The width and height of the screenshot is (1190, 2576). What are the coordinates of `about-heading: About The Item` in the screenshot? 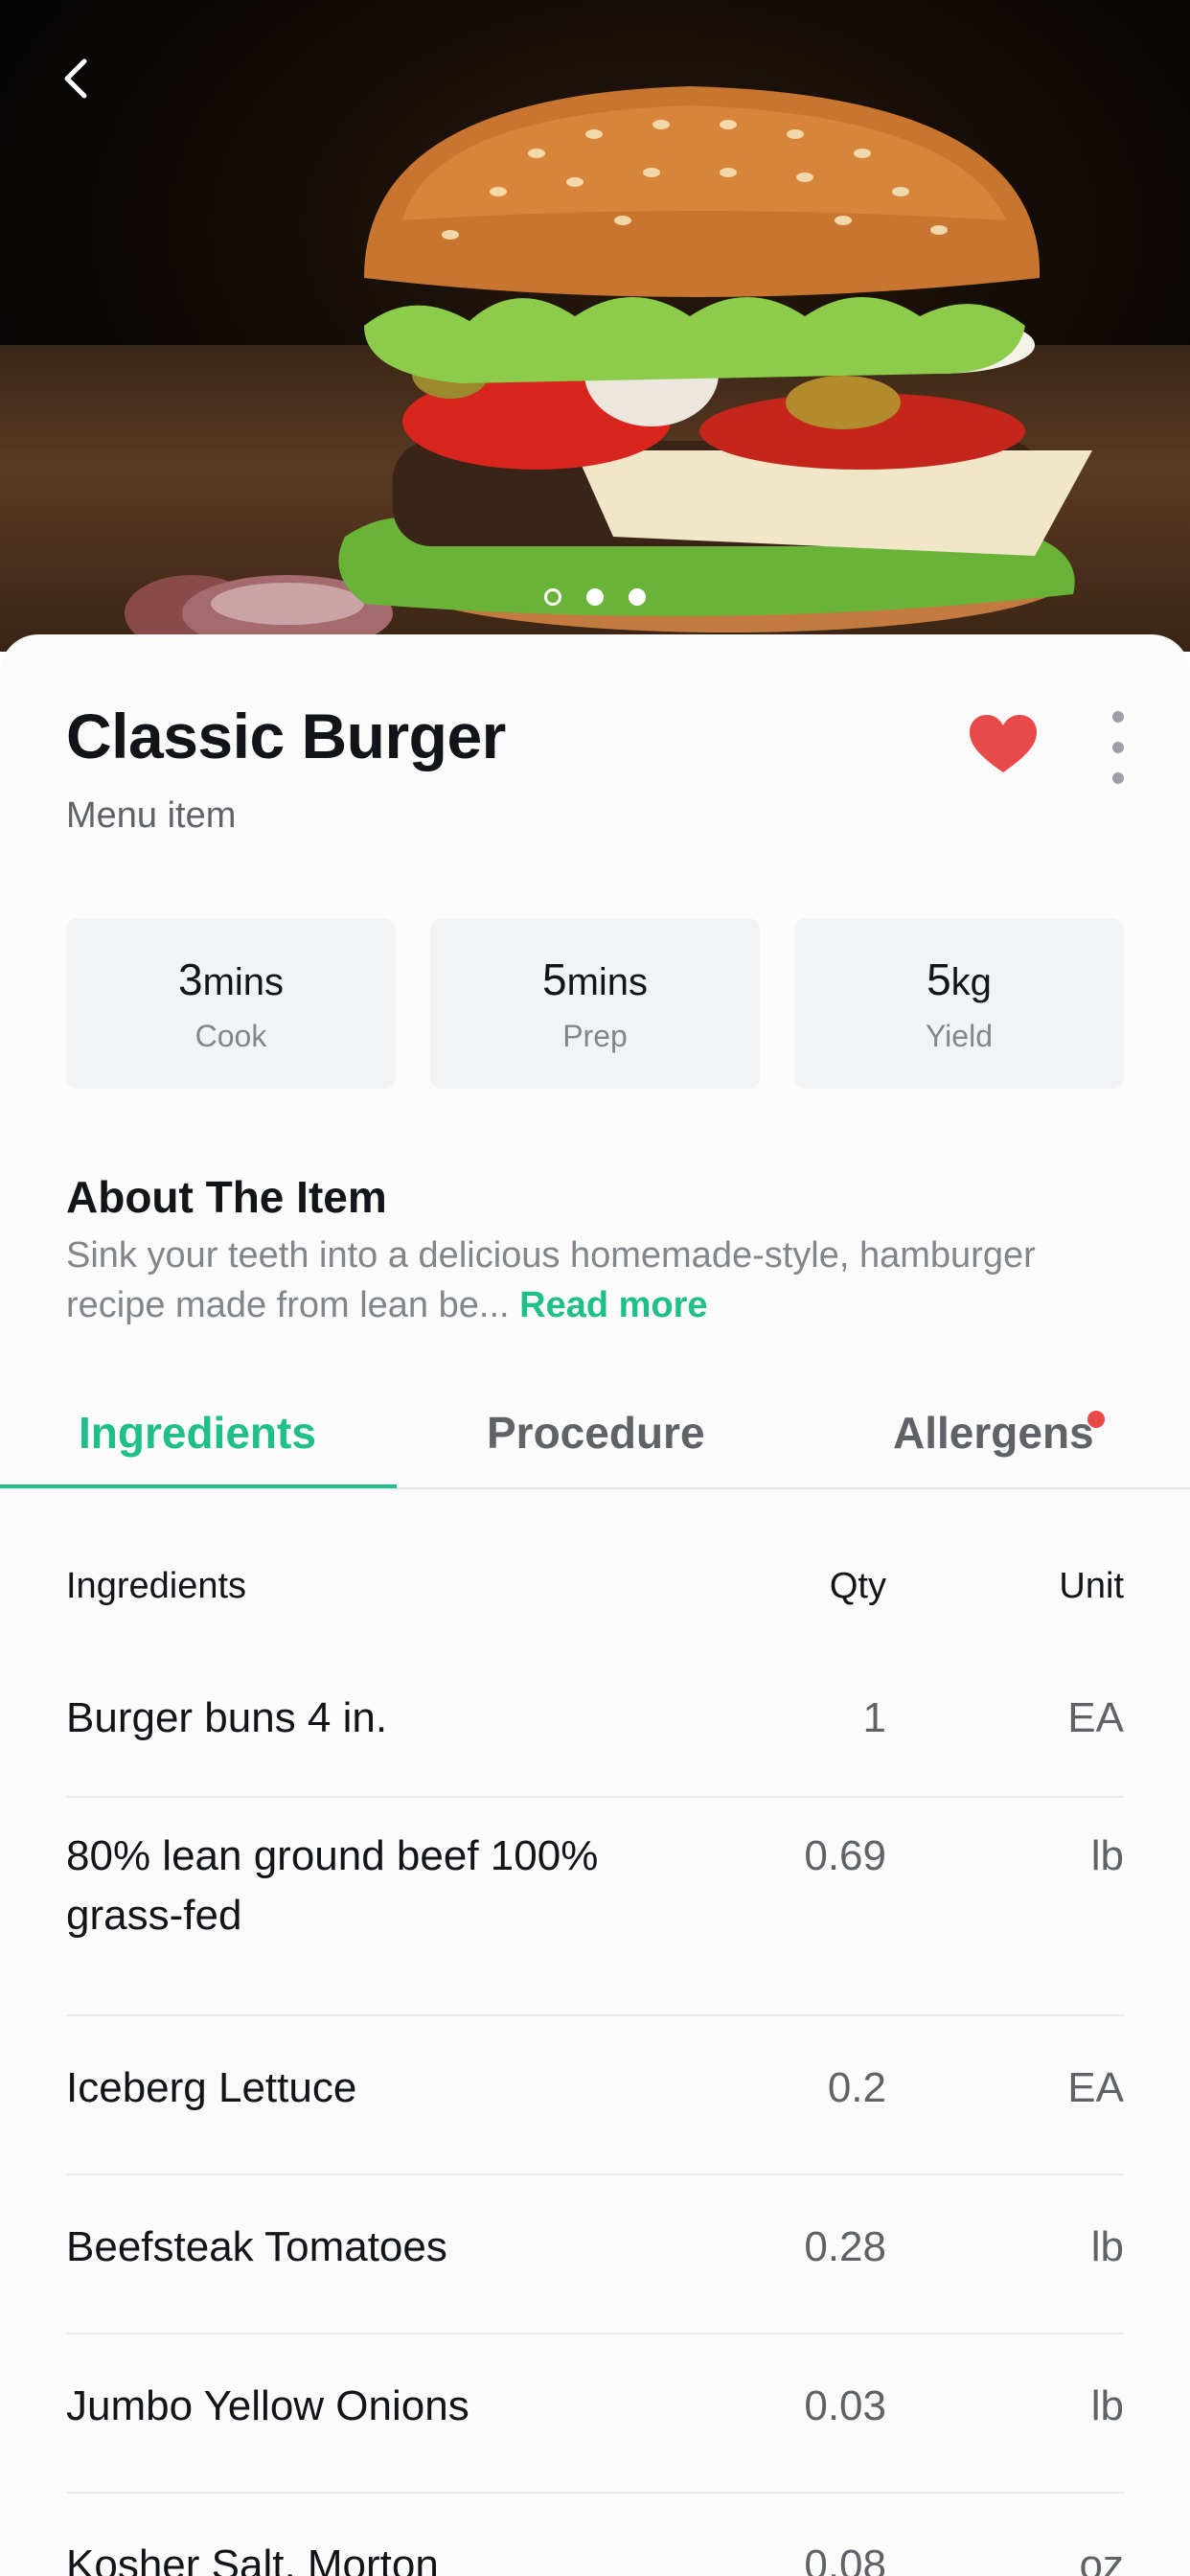 It's located at (226, 1197).